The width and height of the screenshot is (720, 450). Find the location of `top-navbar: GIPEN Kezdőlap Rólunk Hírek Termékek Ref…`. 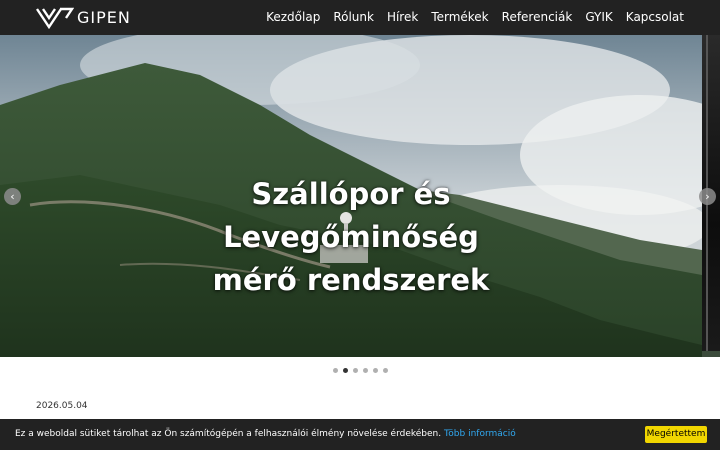

top-navbar: GIPEN Kezdőlap Rólunk Hírek Termékek Ref… is located at coordinates (360, 17).